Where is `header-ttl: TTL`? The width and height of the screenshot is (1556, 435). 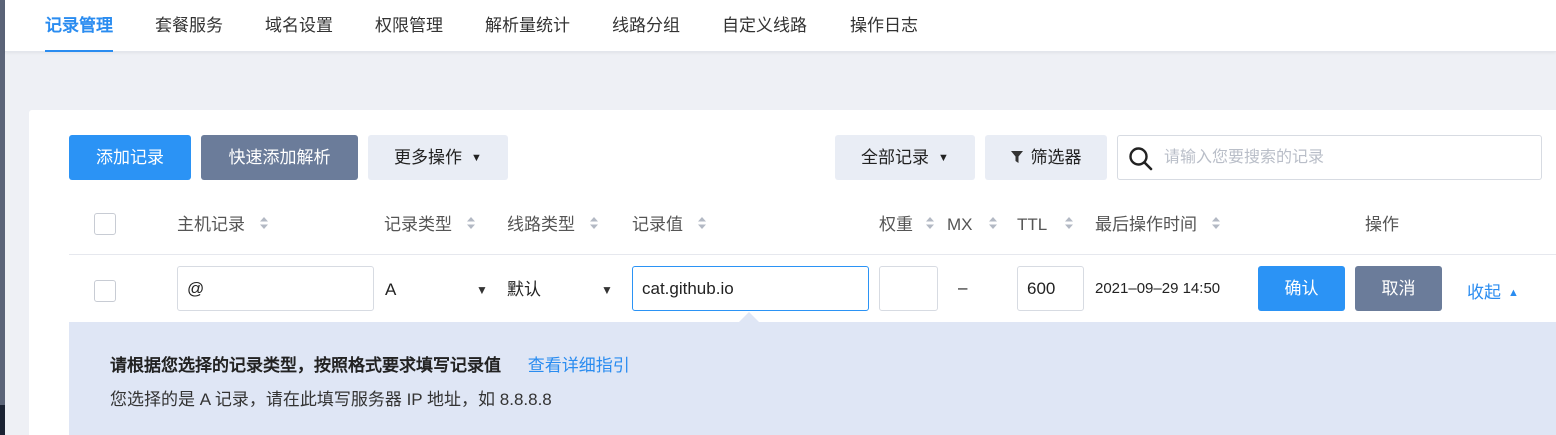
header-ttl: TTL is located at coordinates (1045, 225).